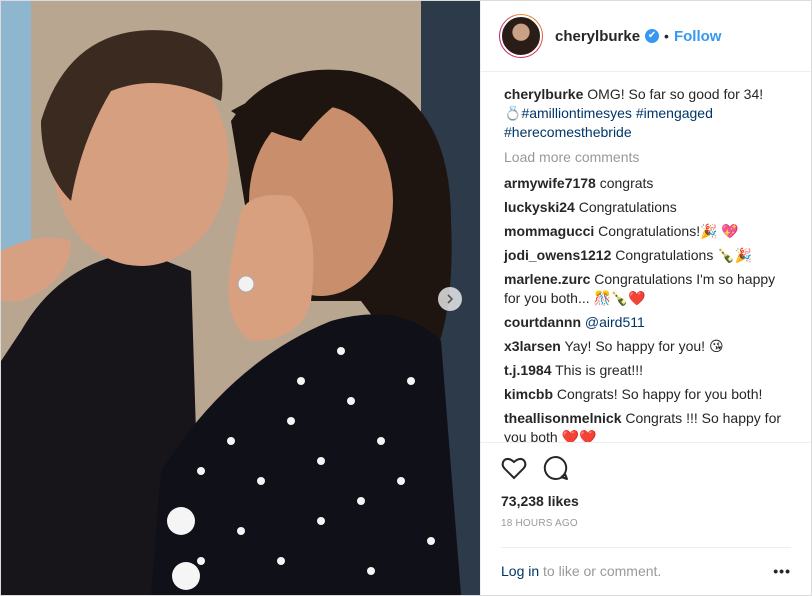  I want to click on comment-text: This is great!!!, so click(599, 370).